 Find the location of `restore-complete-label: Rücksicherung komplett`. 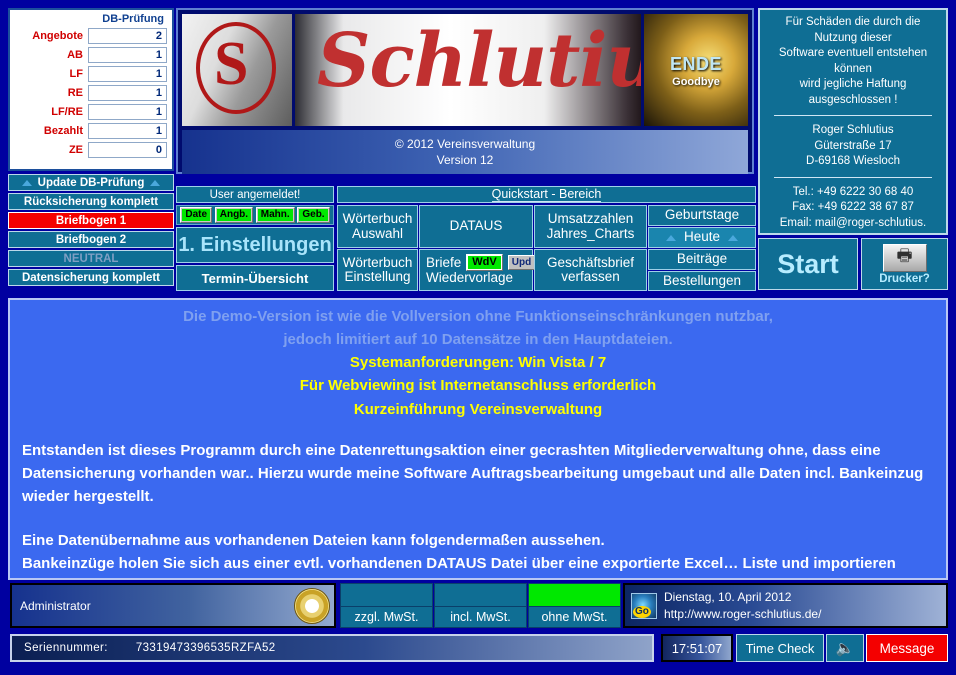

restore-complete-label: Rücksicherung komplett is located at coordinates (91, 201).